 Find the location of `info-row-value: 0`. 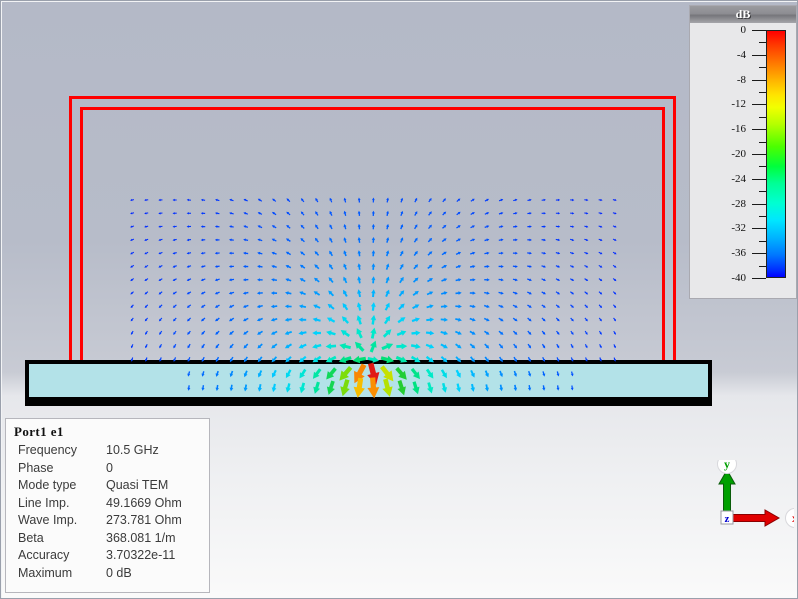

info-row-value: 0 is located at coordinates (109, 467).